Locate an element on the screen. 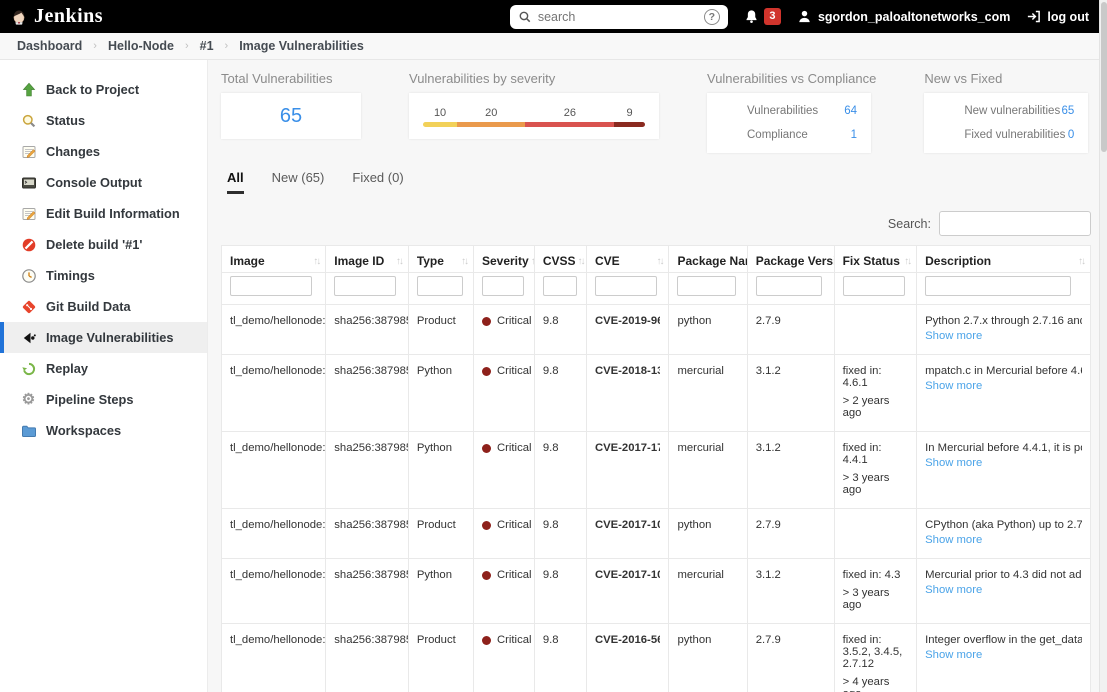 Image resolution: width=1107 pixels, height=692 pixels. user-menu: sgordon_paloaltonetworks_com is located at coordinates (903, 16).